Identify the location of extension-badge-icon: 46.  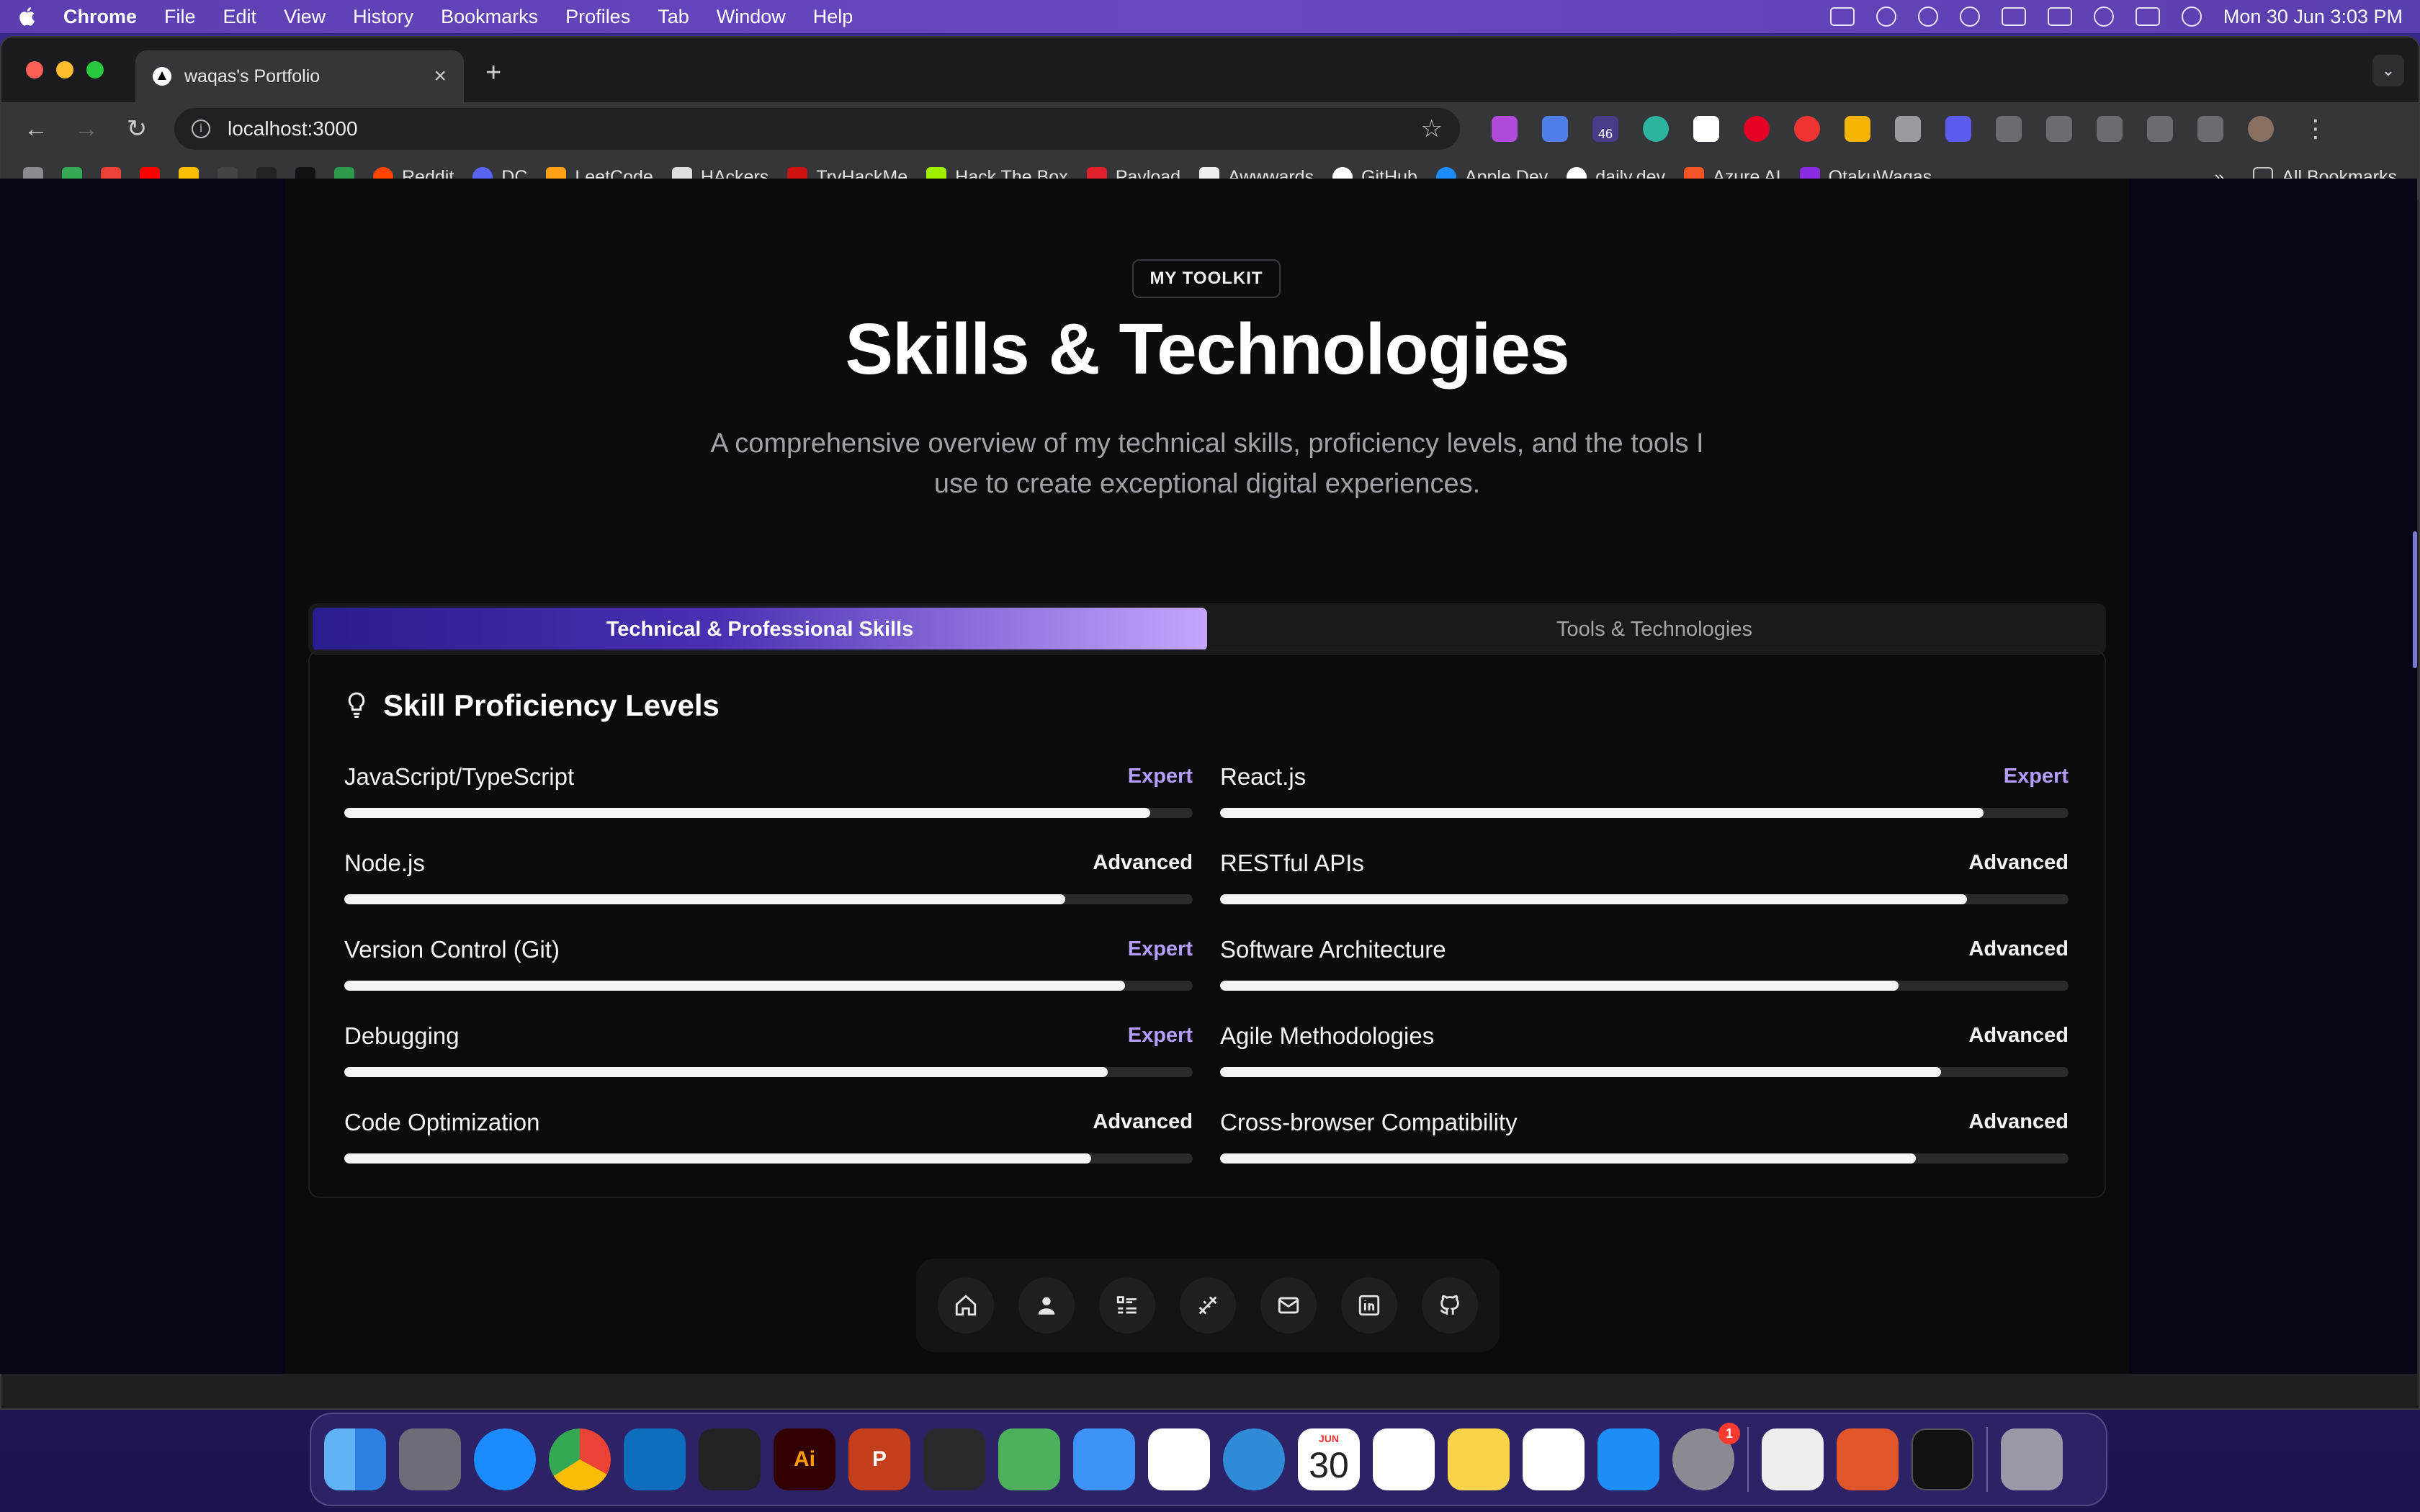
(1605, 129).